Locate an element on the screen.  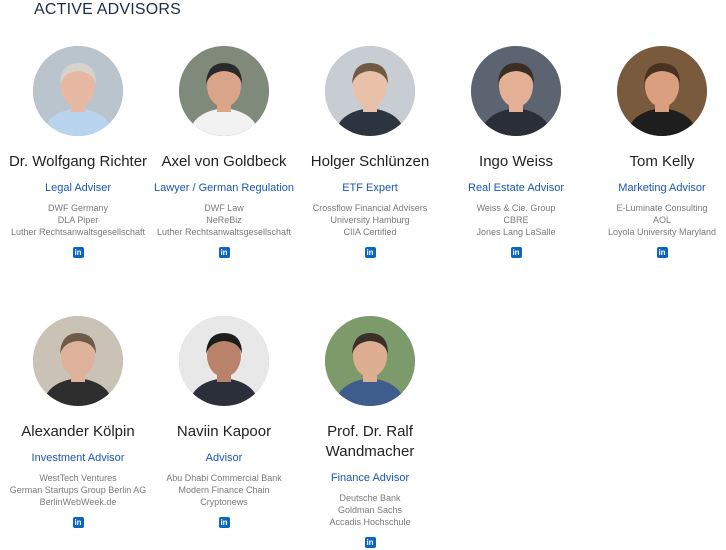
affiliation: BerlinWebWeek.de is located at coordinates (78, 502).